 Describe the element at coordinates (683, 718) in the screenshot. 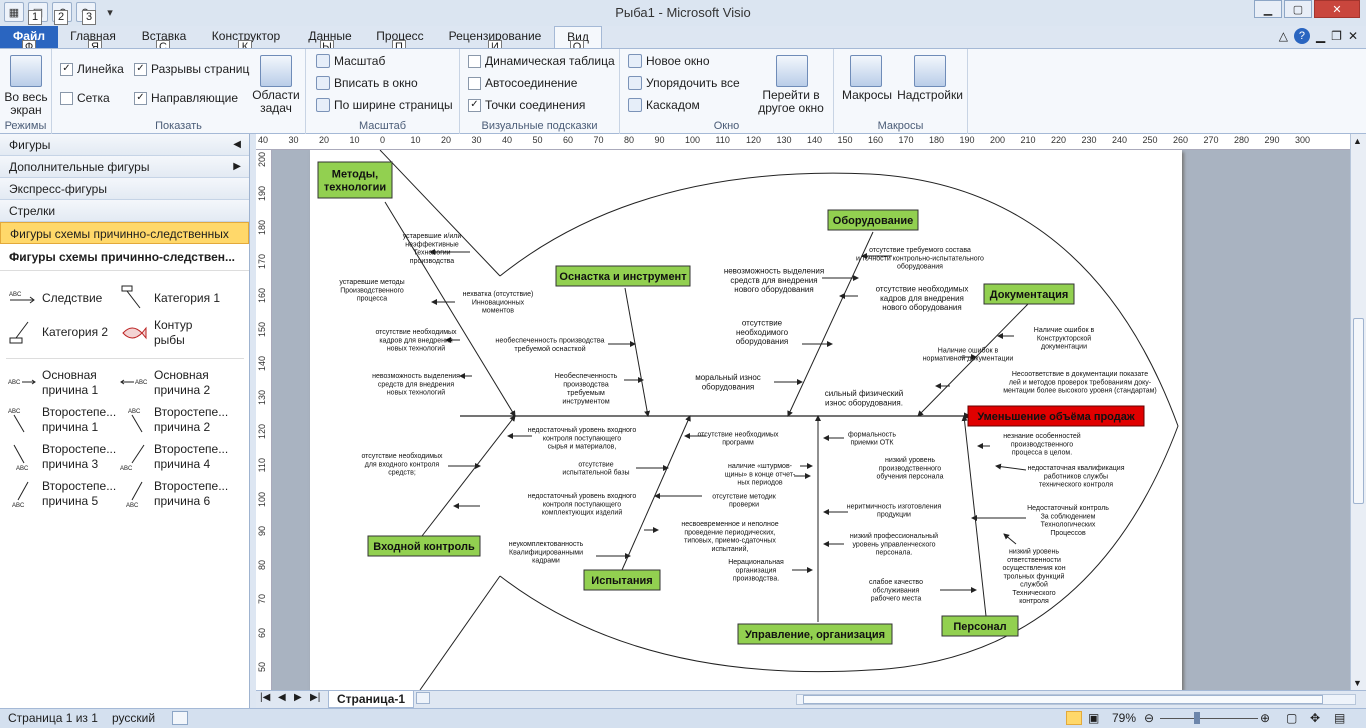

I see `status-bar: Страница 1 из 1 русский ▣ 79% ⊖ ⊕ ▢ ✥ ▤` at that location.